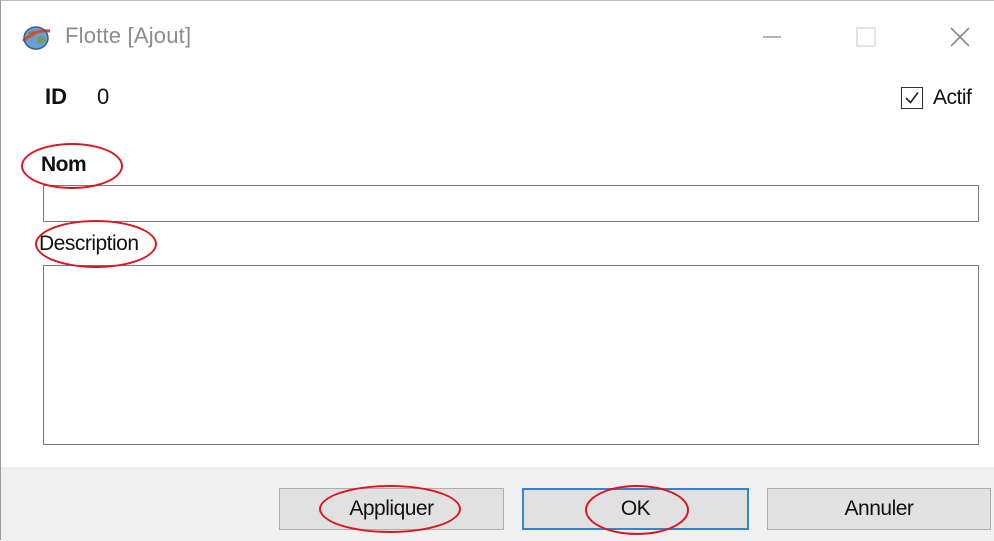 The image size is (994, 541). What do you see at coordinates (497, 35) in the screenshot?
I see `title-bar: Flotte [Ajout]` at bounding box center [497, 35].